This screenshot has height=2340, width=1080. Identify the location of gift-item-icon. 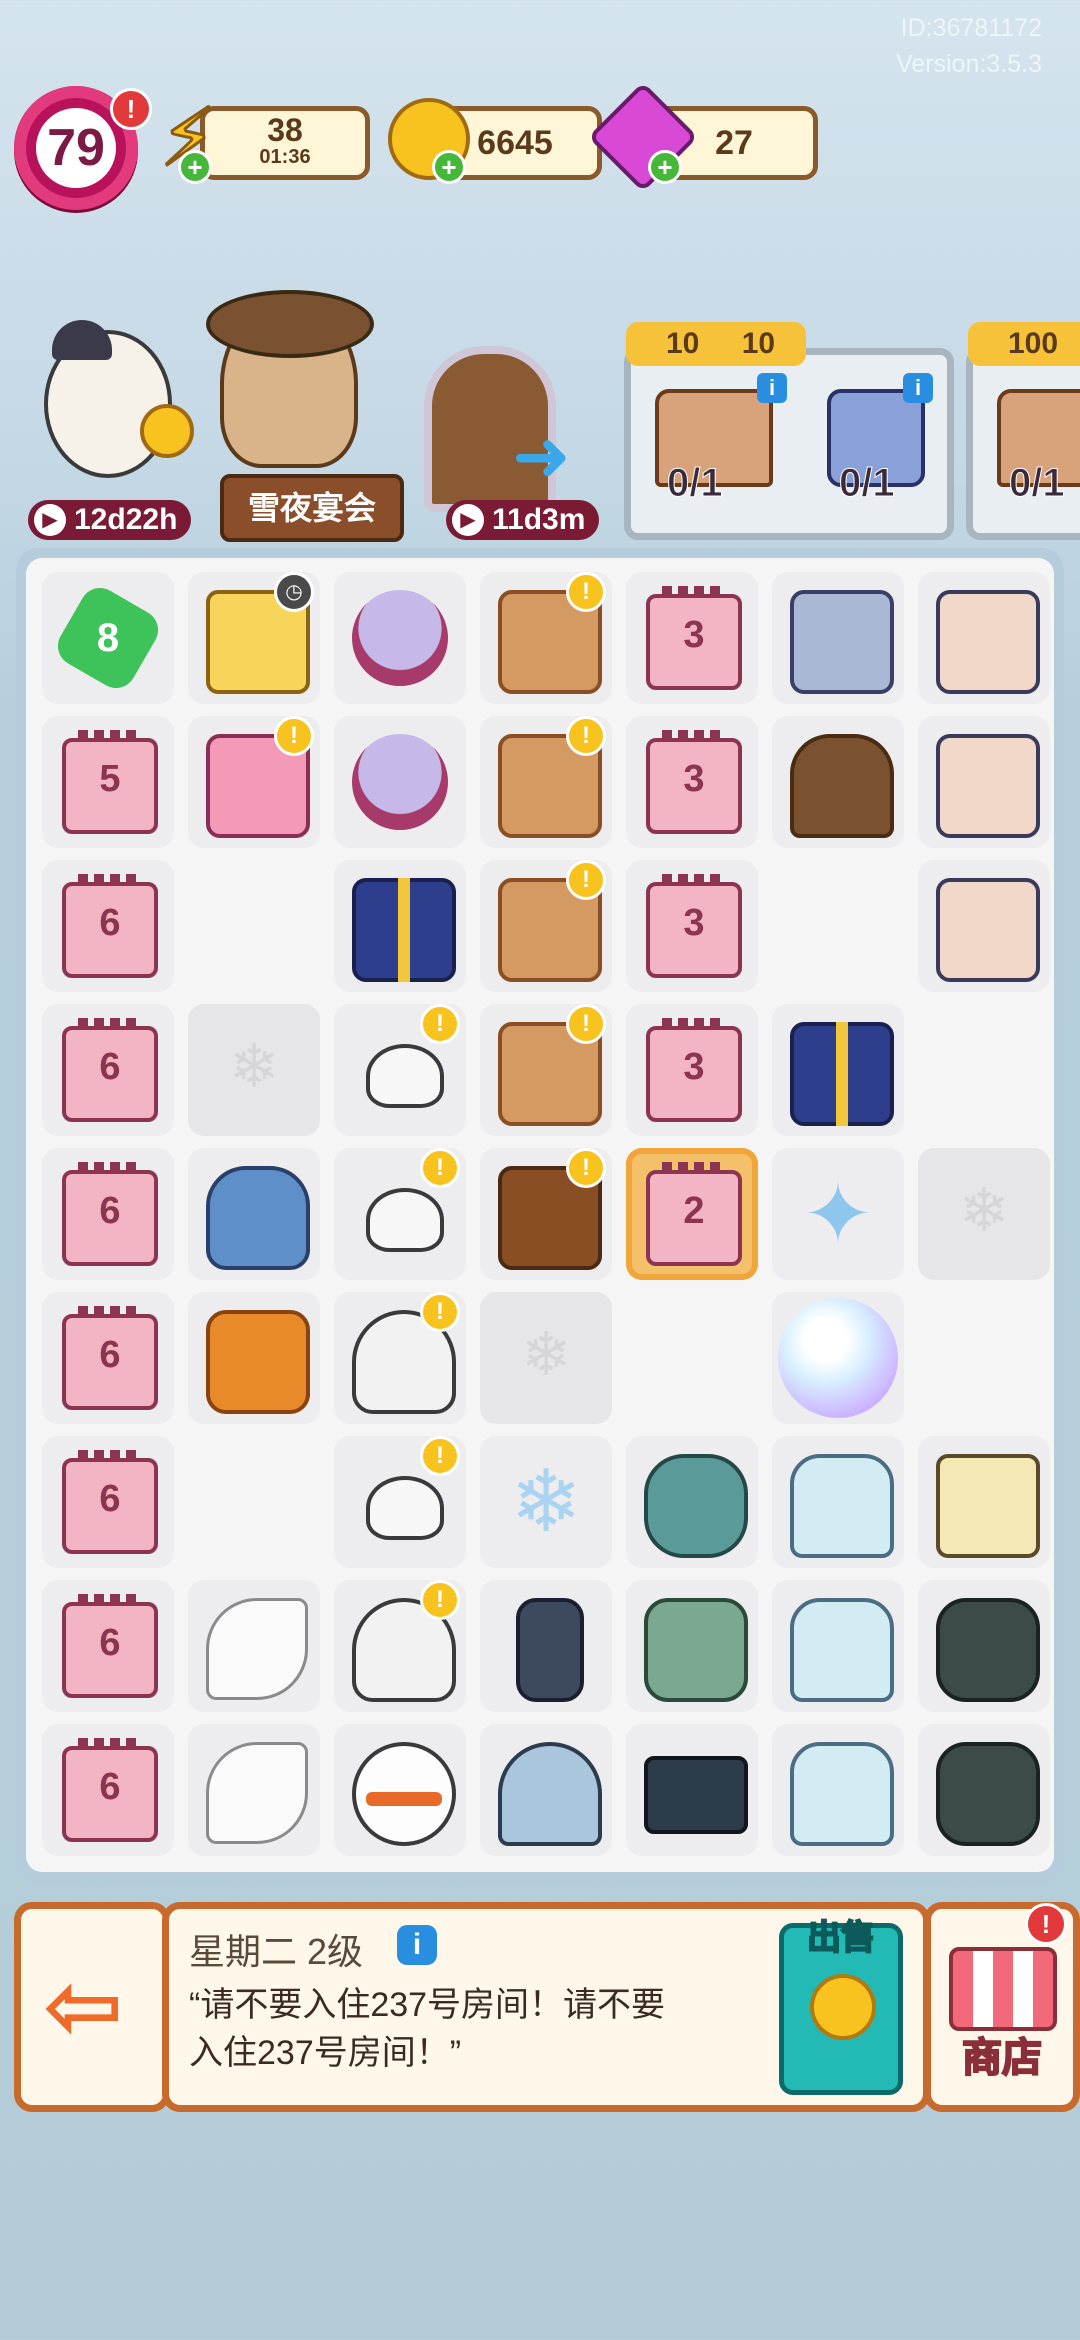
(842, 1074).